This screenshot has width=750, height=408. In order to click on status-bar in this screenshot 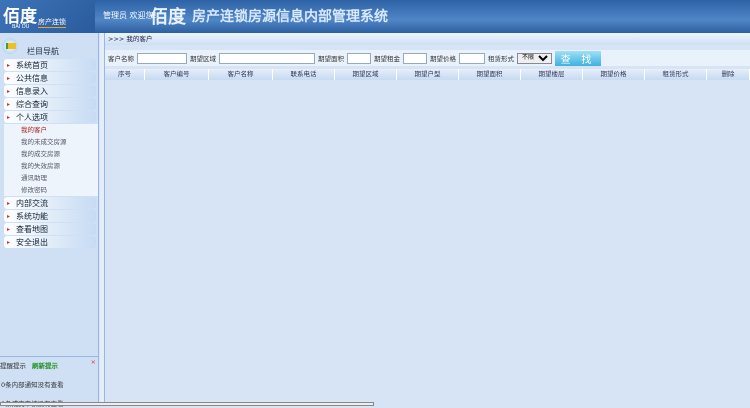, I will do `click(187, 404)`.